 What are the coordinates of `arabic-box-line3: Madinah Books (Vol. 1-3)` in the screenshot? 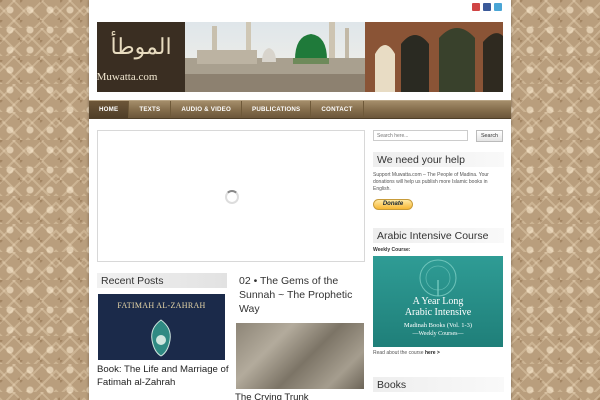 It's located at (438, 325).